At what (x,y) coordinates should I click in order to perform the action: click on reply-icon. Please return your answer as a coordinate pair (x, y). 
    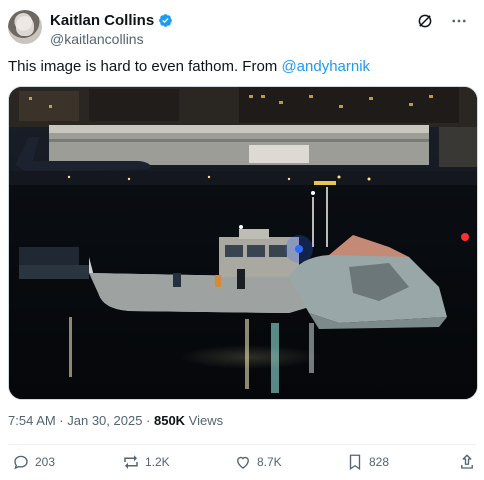
    Looking at the image, I should click on (21, 462).